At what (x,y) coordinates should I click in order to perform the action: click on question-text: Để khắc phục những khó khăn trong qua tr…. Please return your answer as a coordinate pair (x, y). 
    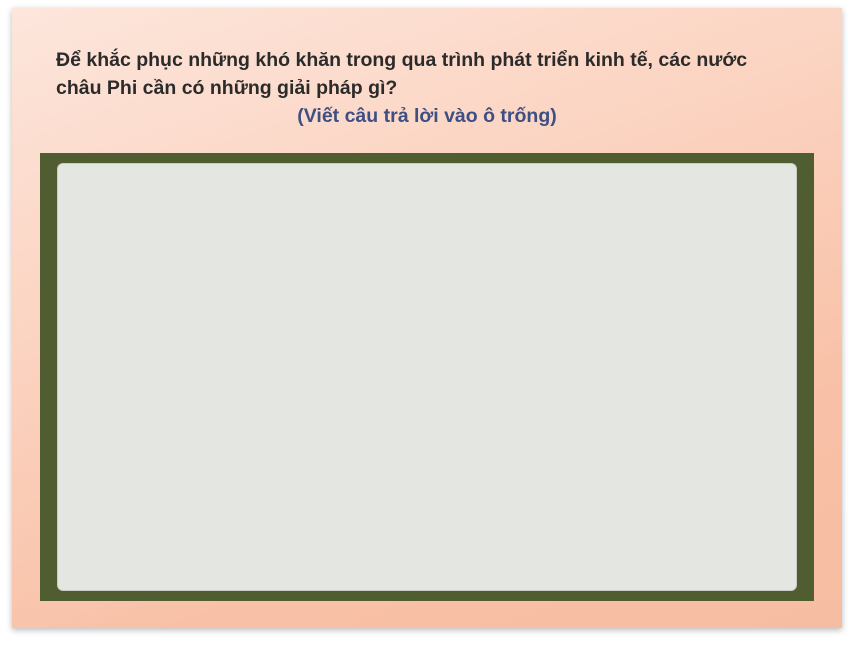
    Looking at the image, I should click on (402, 74).